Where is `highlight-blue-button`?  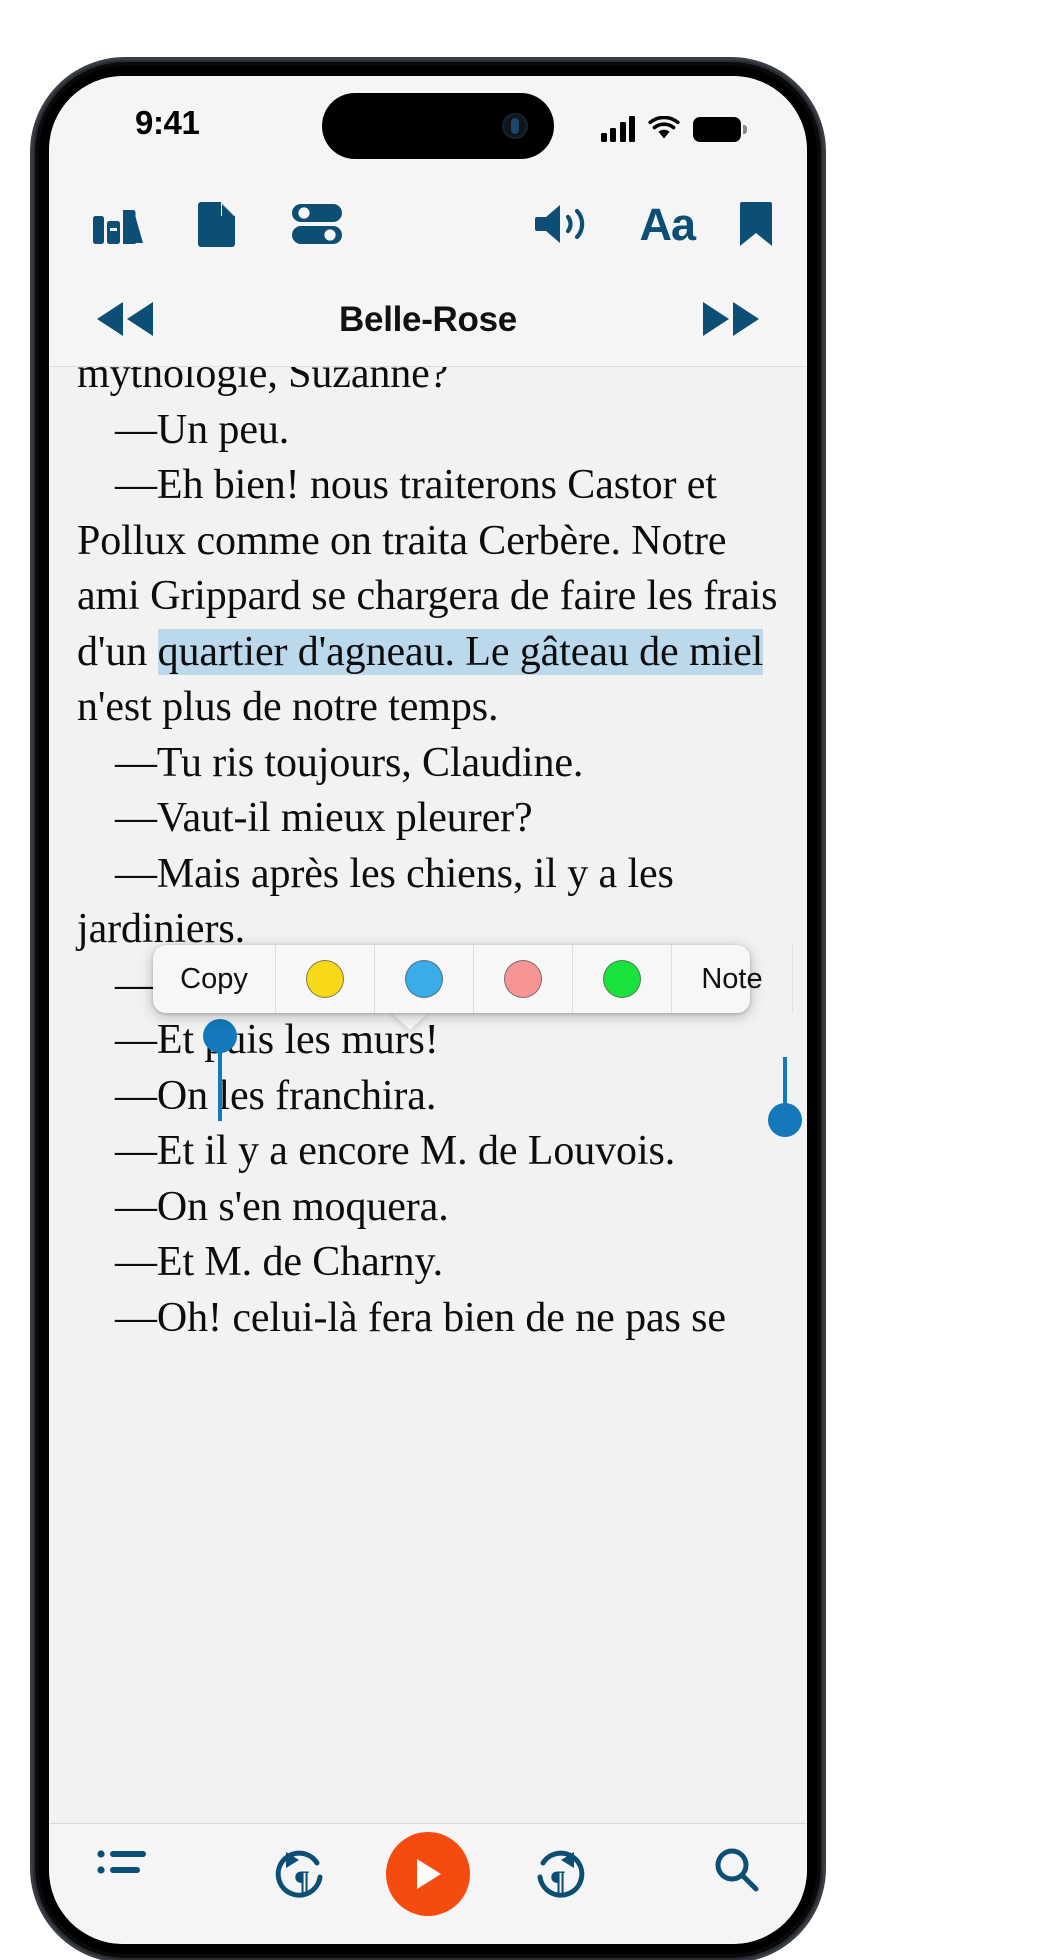
highlight-blue-button is located at coordinates (424, 979).